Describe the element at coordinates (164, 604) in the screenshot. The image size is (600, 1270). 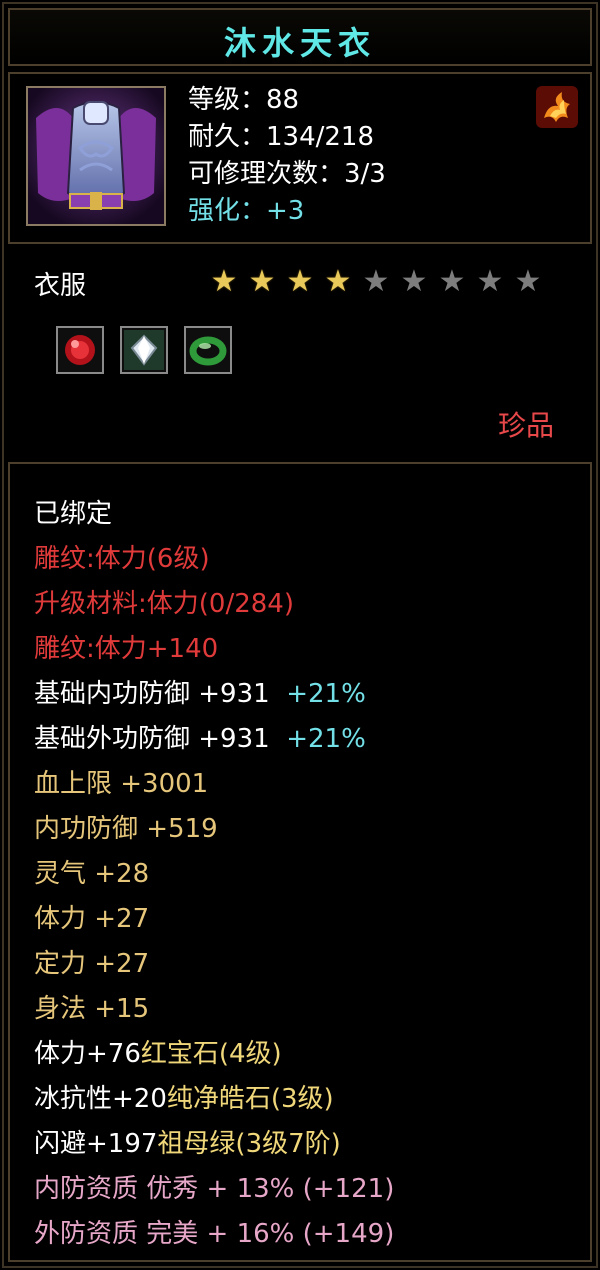
I see `upgrade-material: 升级材料:体力(0/284)` at that location.